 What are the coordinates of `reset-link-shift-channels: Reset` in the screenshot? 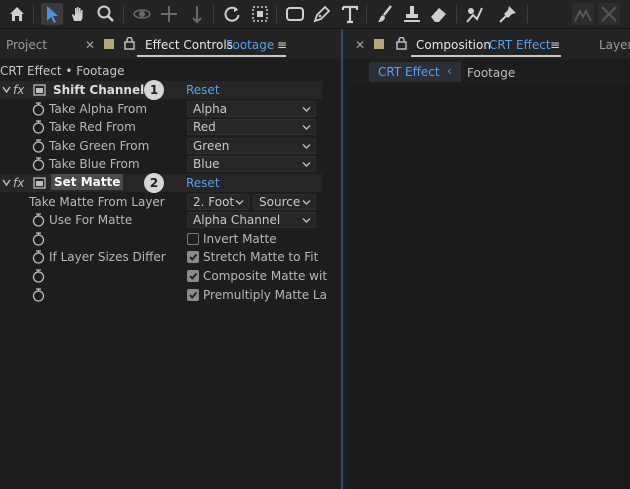 It's located at (203, 90).